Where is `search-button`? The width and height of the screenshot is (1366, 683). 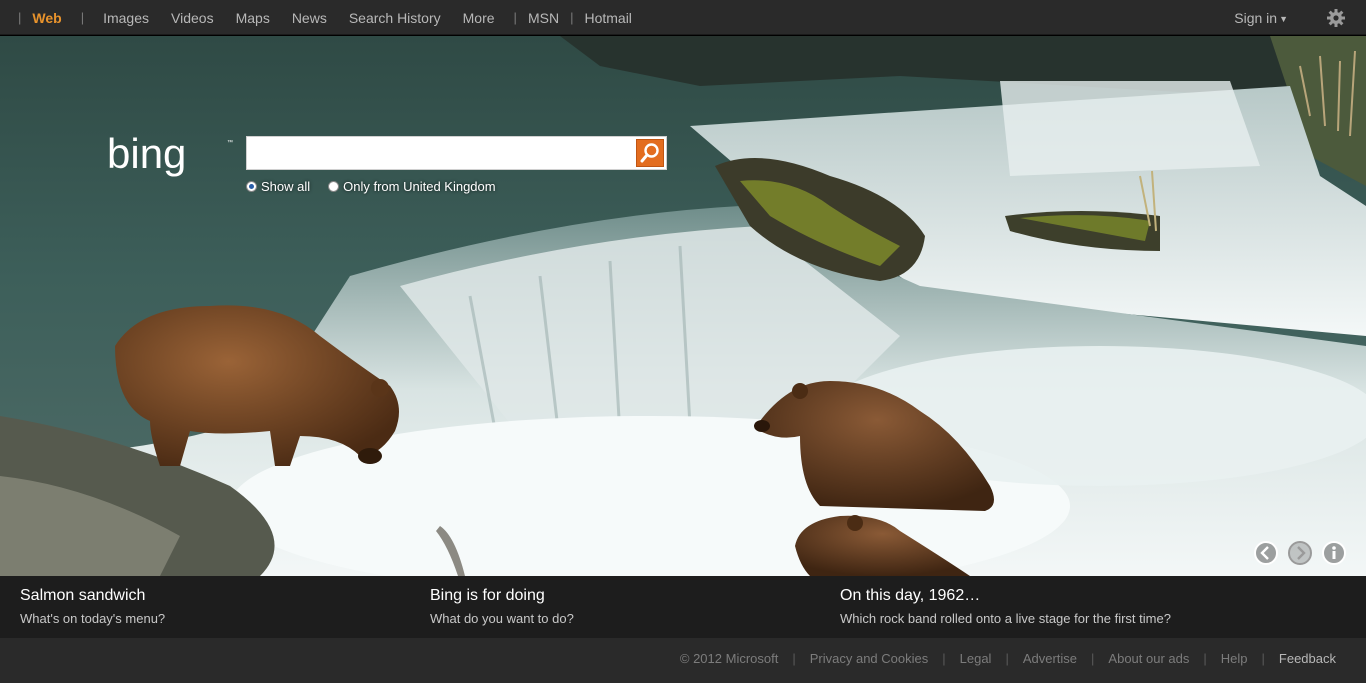 search-button is located at coordinates (650, 153).